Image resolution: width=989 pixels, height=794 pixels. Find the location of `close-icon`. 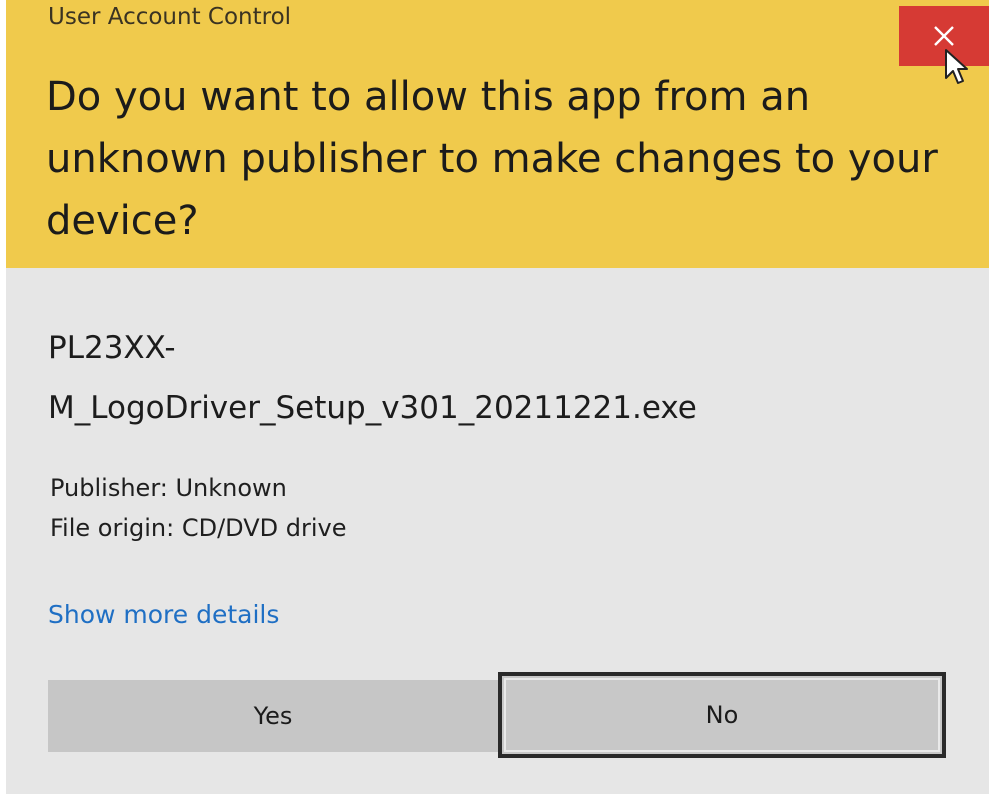

close-icon is located at coordinates (944, 36).